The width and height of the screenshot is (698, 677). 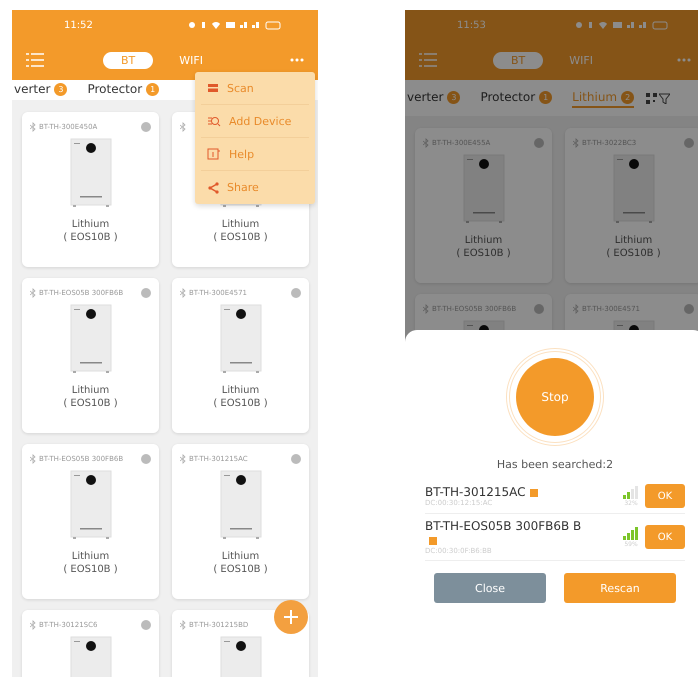 I want to click on device-name: BT-TH-EOS05B 300FB6B B, so click(x=505, y=533).